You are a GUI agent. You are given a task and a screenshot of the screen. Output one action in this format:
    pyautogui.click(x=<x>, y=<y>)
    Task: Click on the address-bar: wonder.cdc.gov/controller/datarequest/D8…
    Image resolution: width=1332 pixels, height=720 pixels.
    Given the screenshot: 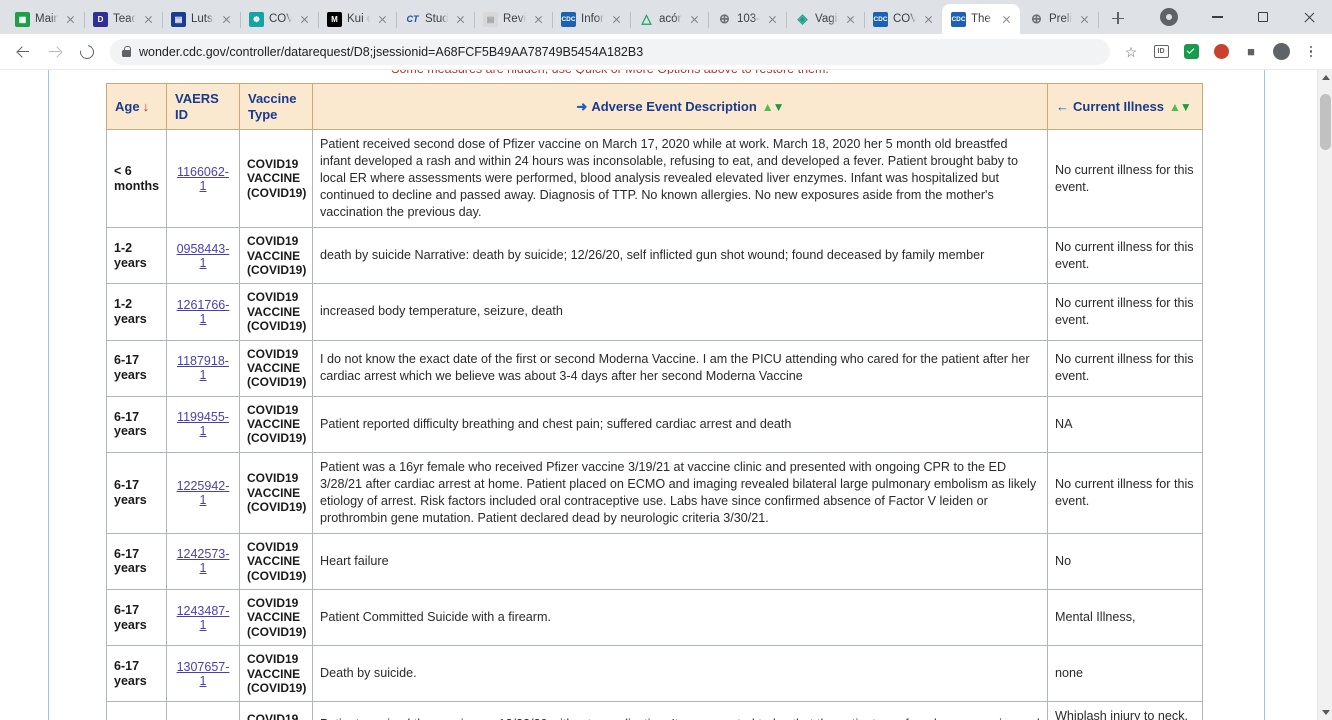 What is the action you would take?
    pyautogui.click(x=610, y=51)
    